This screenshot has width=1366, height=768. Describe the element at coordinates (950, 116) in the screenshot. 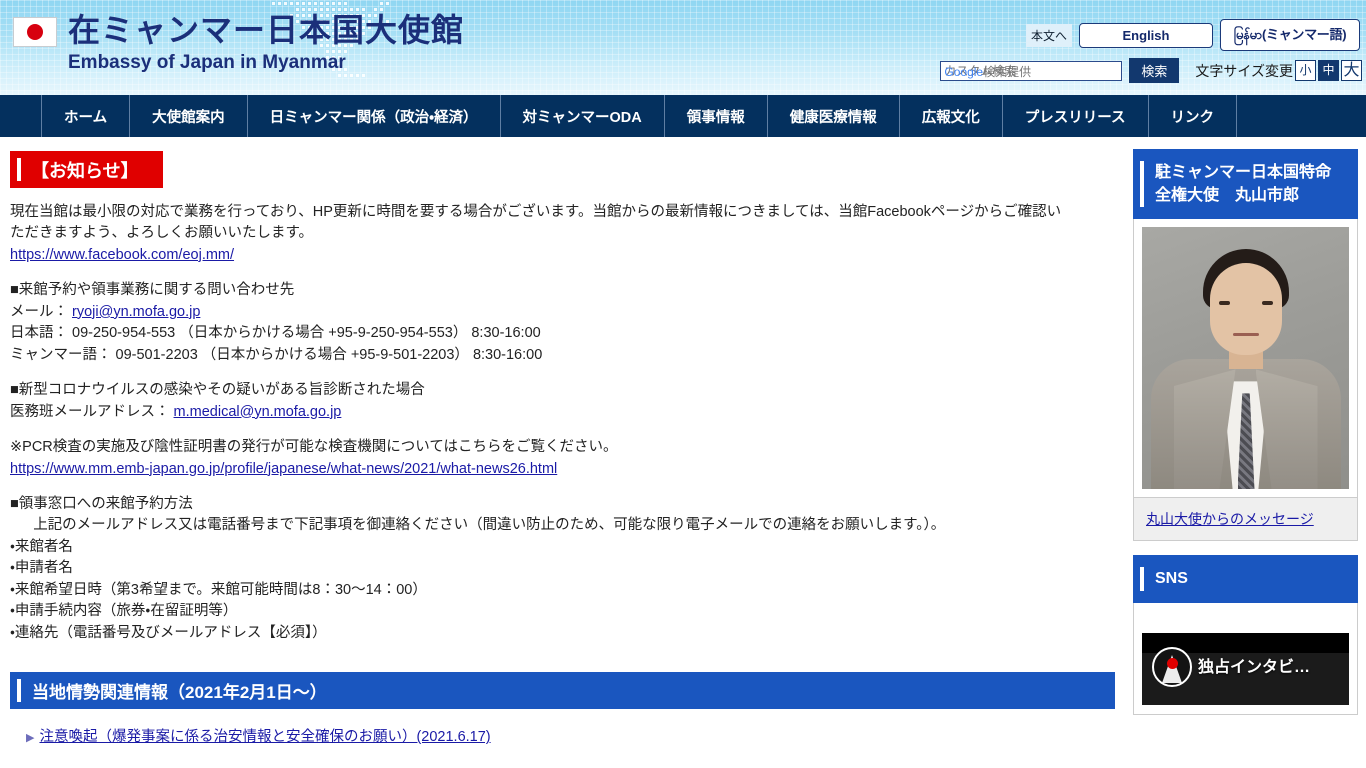

I see `nav-item-culture: 広報文化` at that location.